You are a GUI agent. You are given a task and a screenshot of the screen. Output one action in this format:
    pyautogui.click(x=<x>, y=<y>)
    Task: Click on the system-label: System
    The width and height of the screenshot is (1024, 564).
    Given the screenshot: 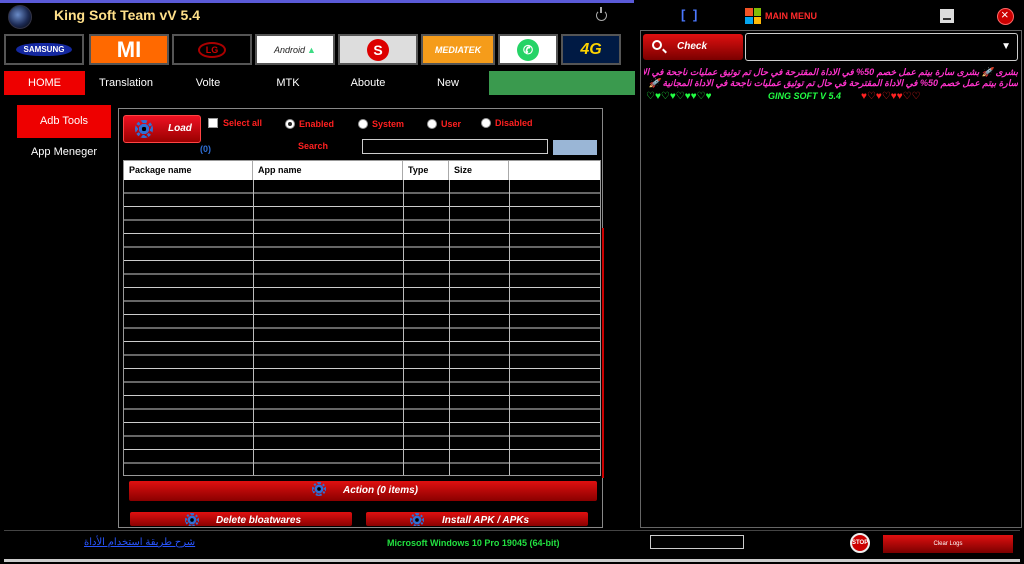 What is the action you would take?
    pyautogui.click(x=388, y=124)
    